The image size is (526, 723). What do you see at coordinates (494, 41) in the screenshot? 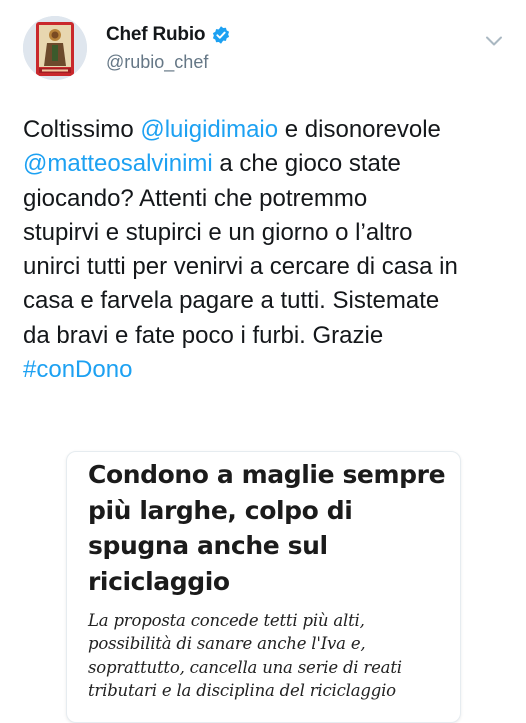
I see `chevron-down-icon` at bounding box center [494, 41].